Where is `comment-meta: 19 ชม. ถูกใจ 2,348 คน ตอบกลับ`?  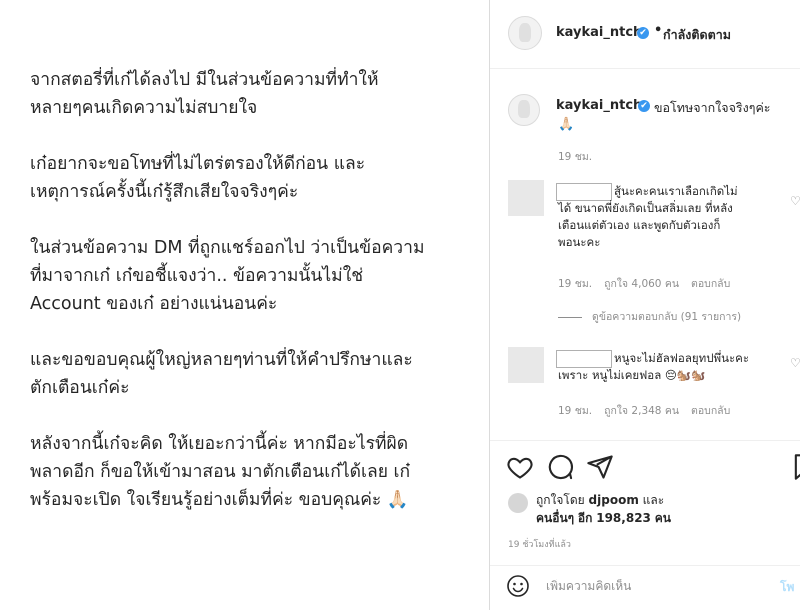 comment-meta: 19 ชม. ถูกใจ 2,348 คน ตอบกลับ is located at coordinates (650, 410).